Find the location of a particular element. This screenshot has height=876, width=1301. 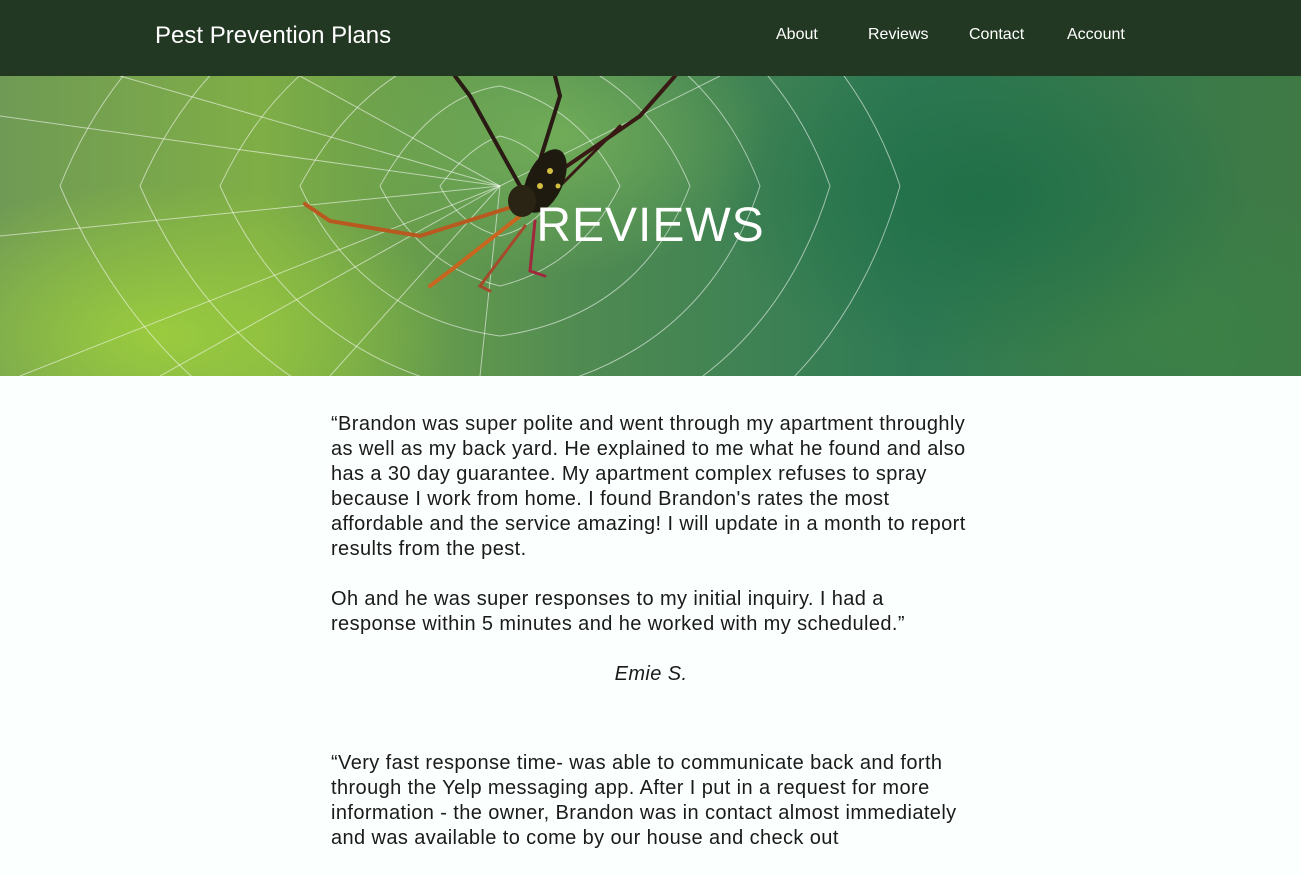

nav-link-reviews: Reviews is located at coordinates (898, 35).